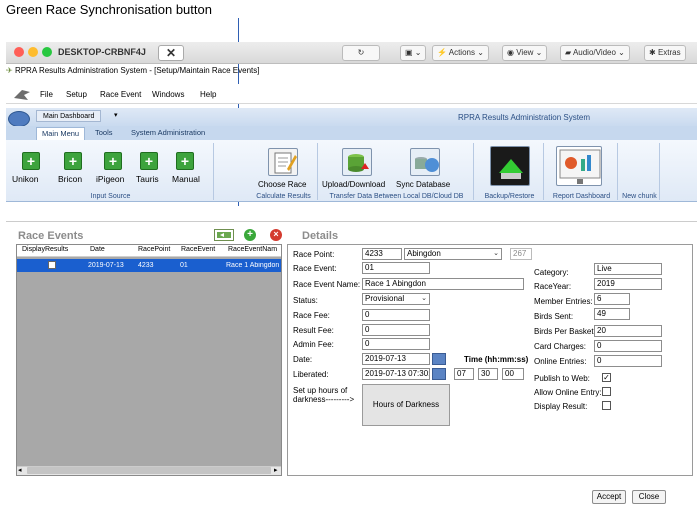 The width and height of the screenshot is (697, 509). Describe the element at coordinates (361, 53) in the screenshot. I see `refresh-icon: ↻` at that location.